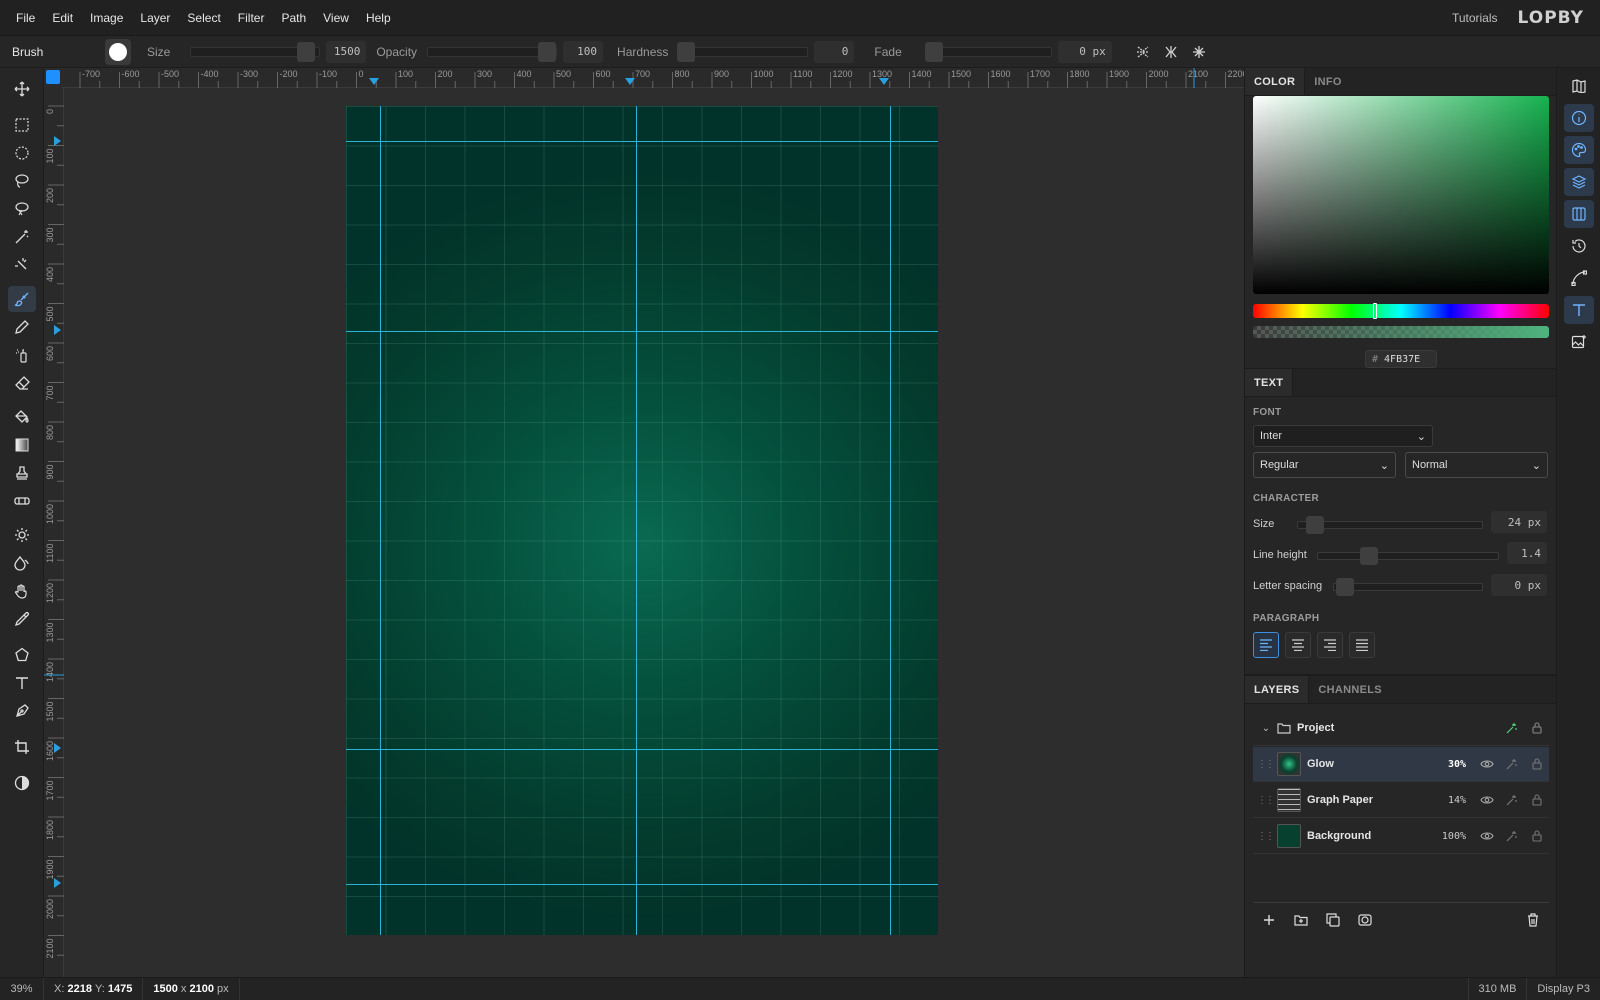 Image resolution: width=1600 pixels, height=1000 pixels. I want to click on eraser-tool-icon, so click(22, 383).